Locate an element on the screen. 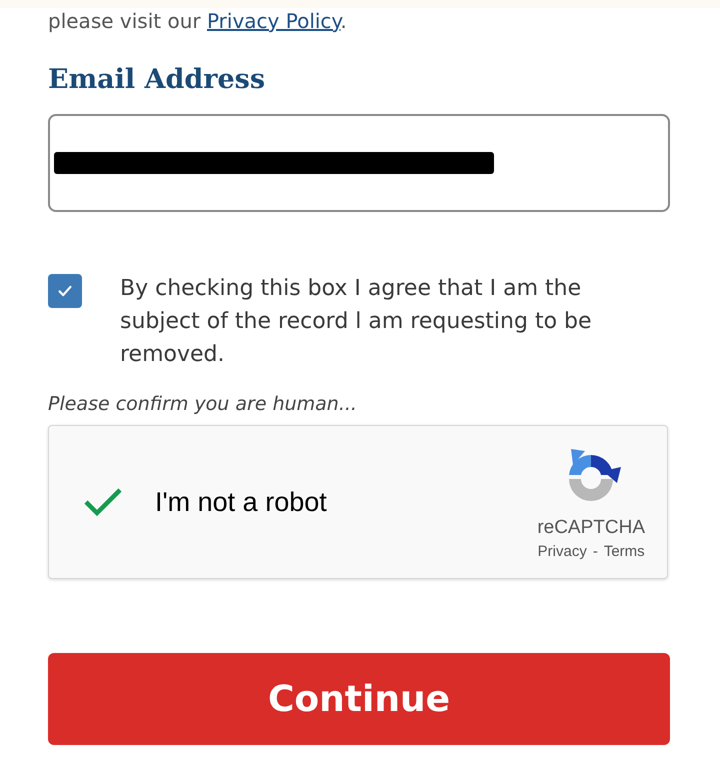 The height and width of the screenshot is (775, 720). consent-text: By checking this box I agree that I am the subject of the record l am requesting to be removed. is located at coordinates (356, 322).